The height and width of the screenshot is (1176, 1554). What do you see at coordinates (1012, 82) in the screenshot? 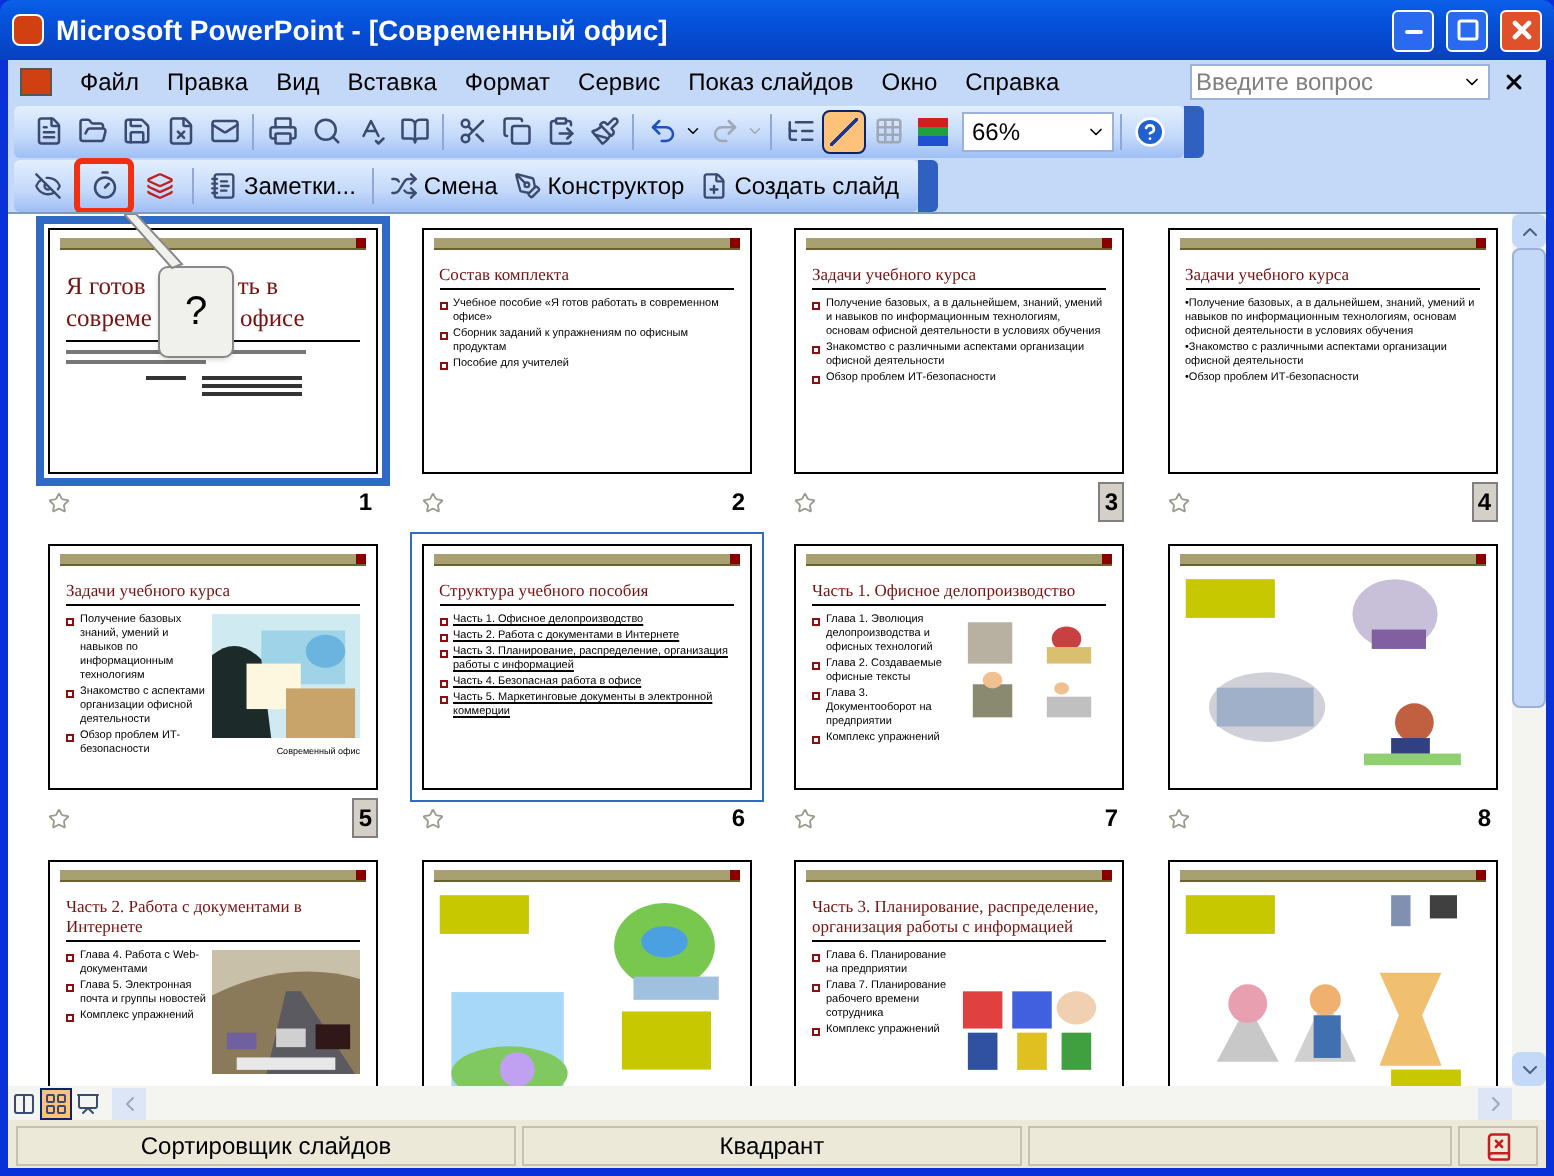
I see `menu-item: Справка` at bounding box center [1012, 82].